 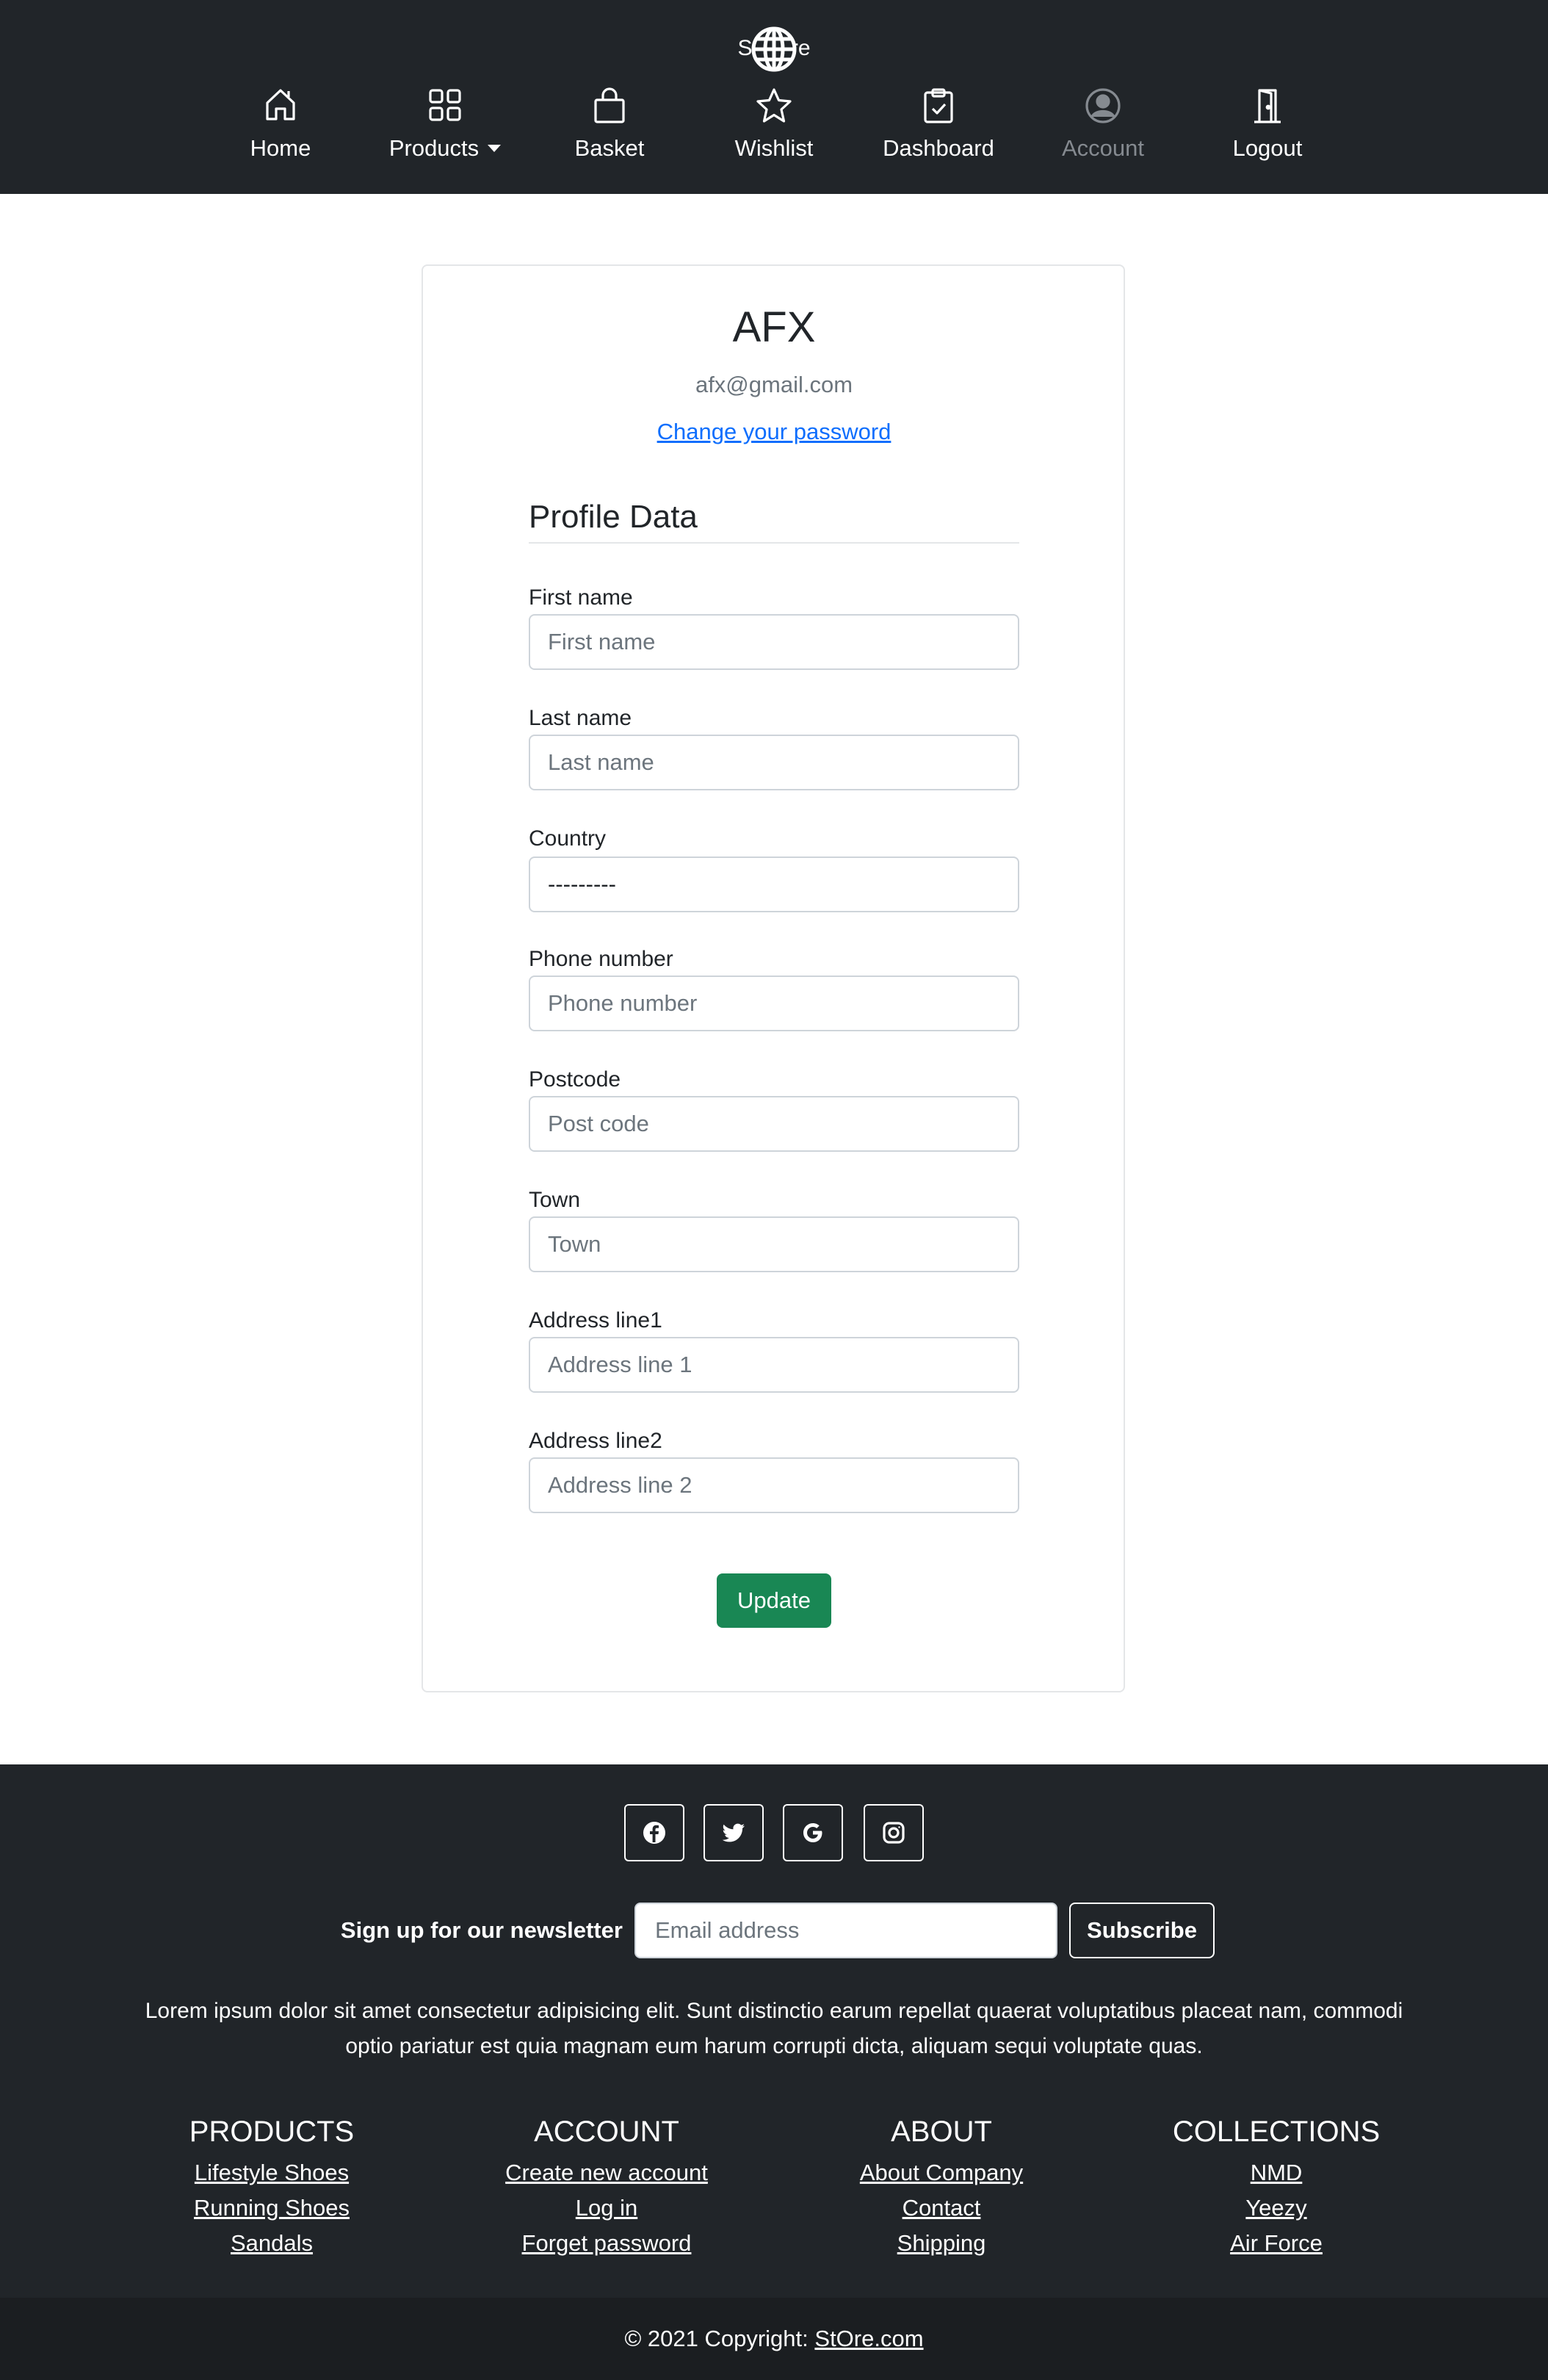 What do you see at coordinates (868, 2339) in the screenshot?
I see `copyright-link: StOre.com` at bounding box center [868, 2339].